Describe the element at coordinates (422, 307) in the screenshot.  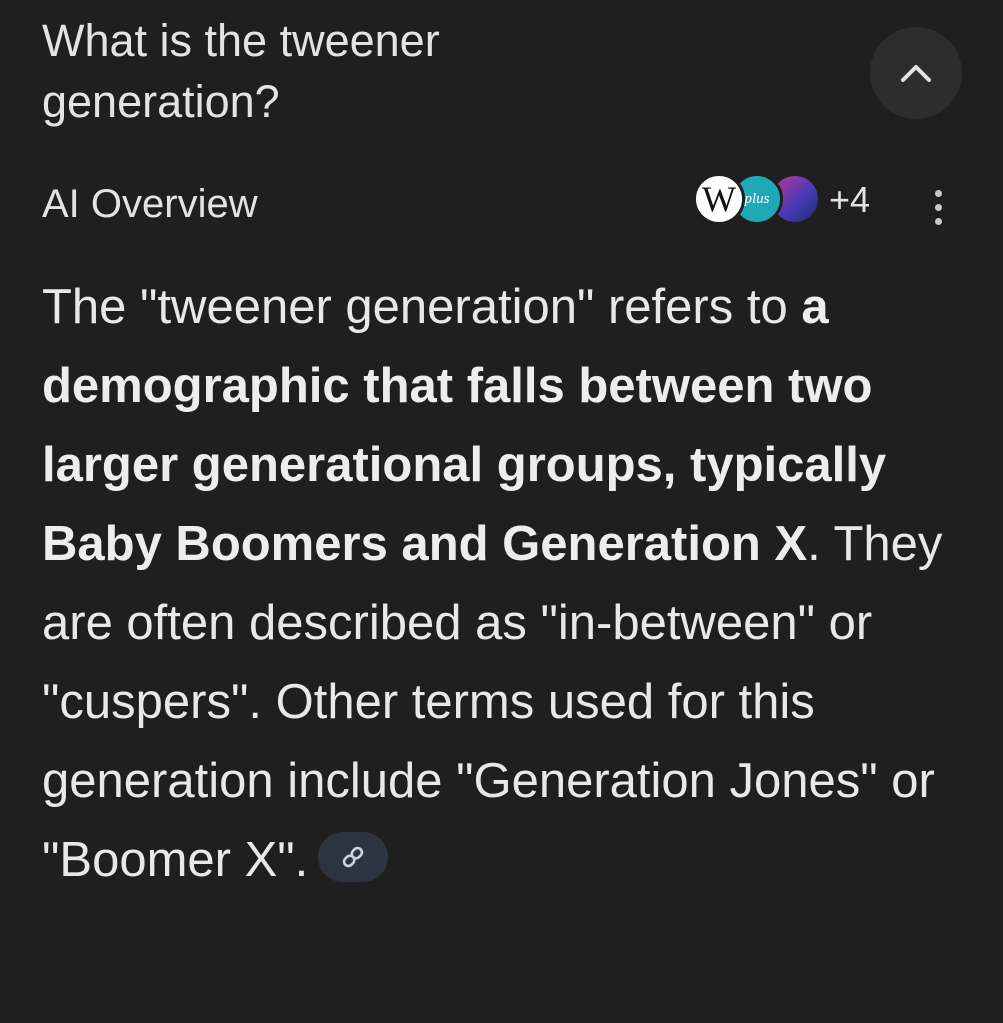
I see `answer-part-1: The "tweener generation" refers to` at that location.